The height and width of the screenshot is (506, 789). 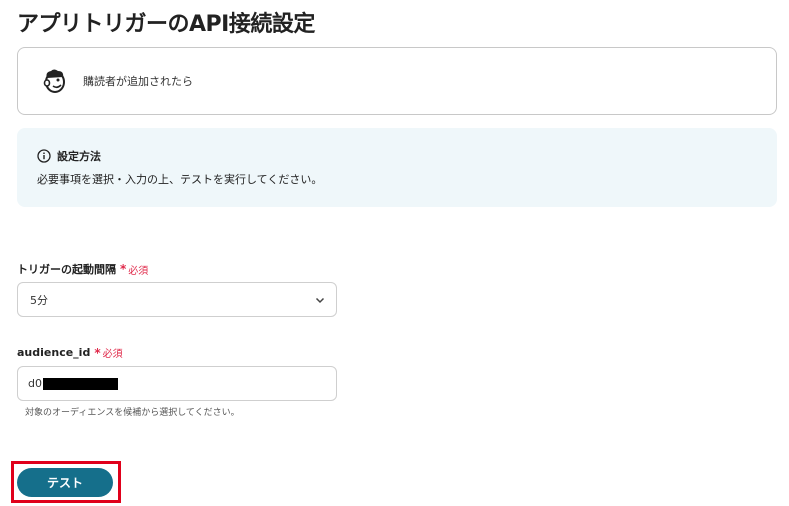 What do you see at coordinates (65, 482) in the screenshot?
I see `test-button: テスト` at bounding box center [65, 482].